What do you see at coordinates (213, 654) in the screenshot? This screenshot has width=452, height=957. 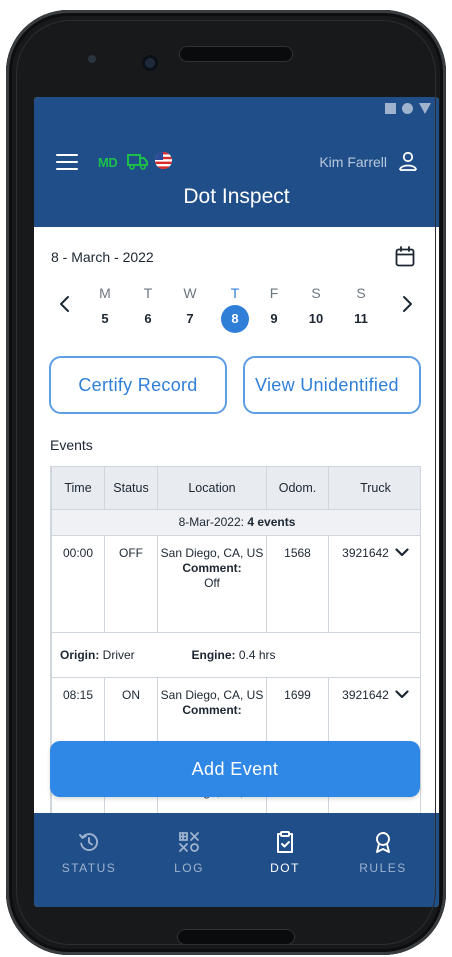 I see `engine-label: Engine:` at bounding box center [213, 654].